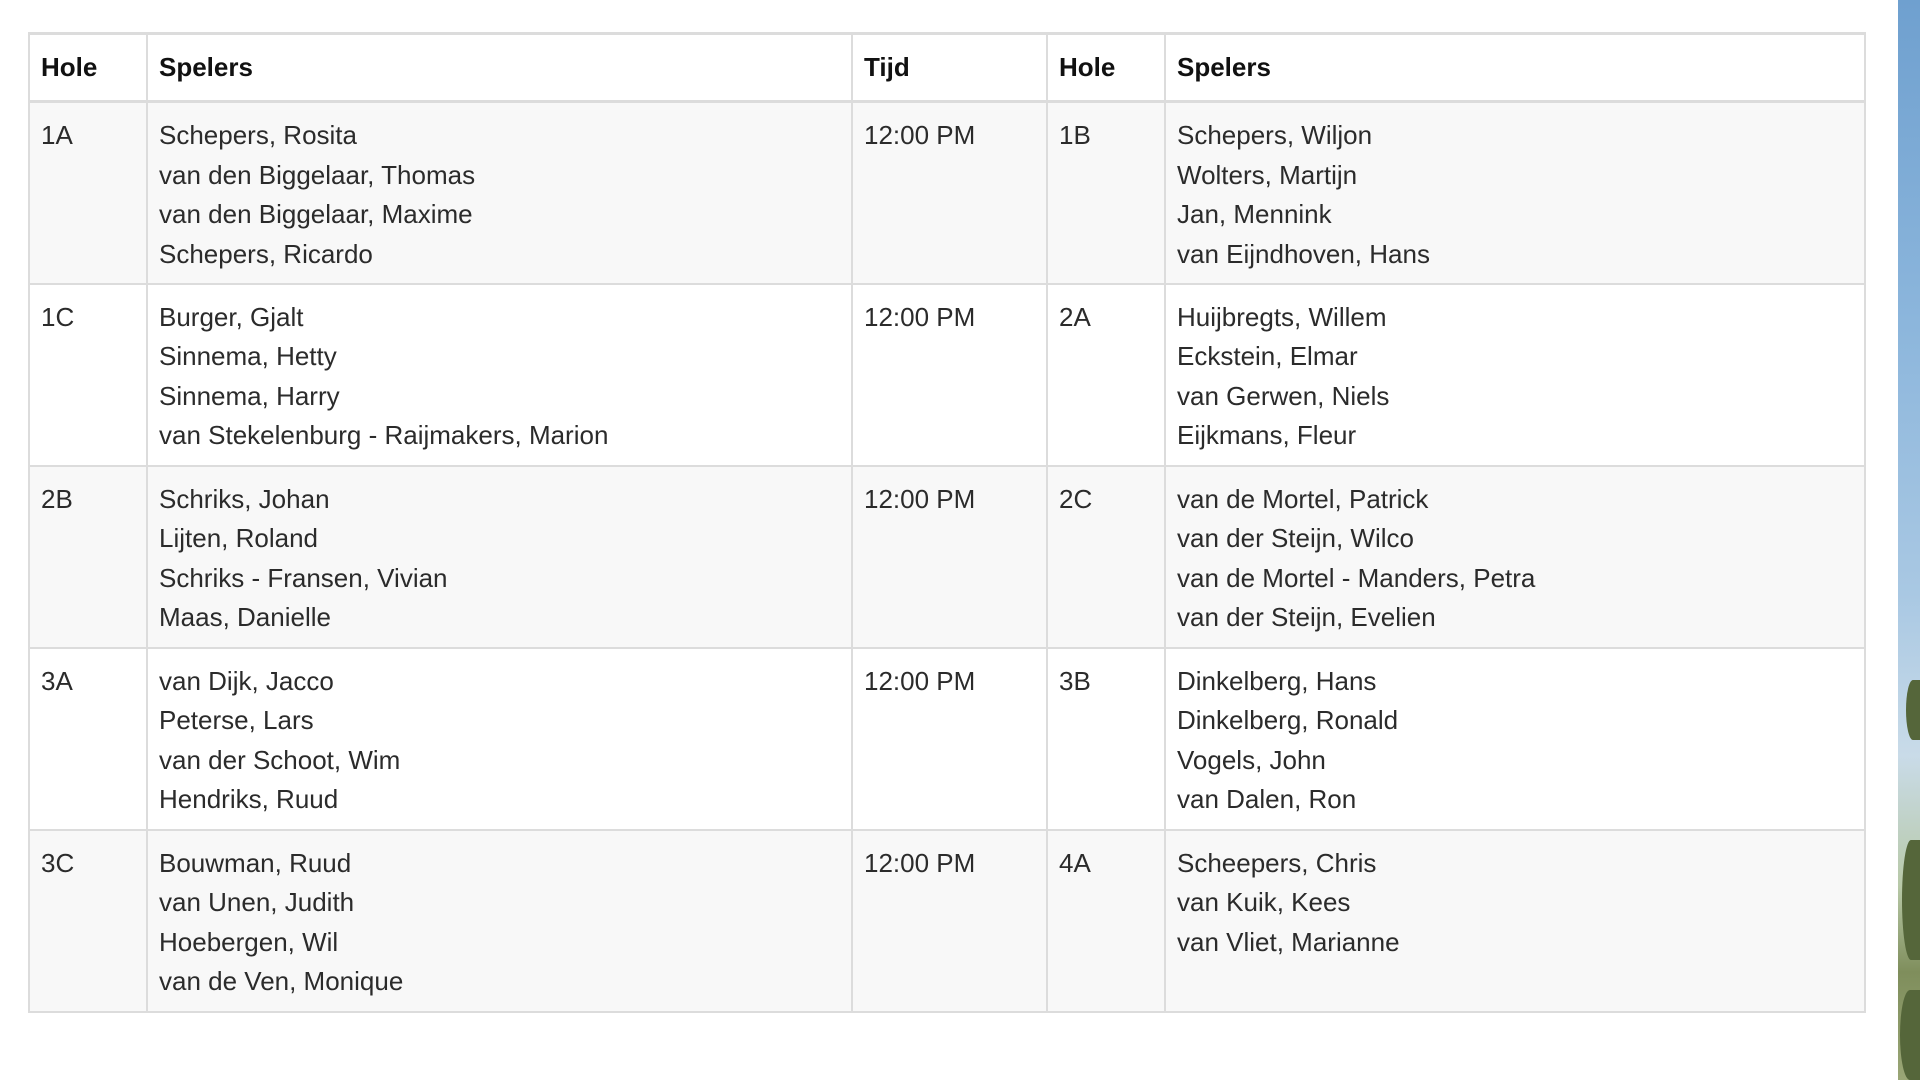  Describe the element at coordinates (1267, 174) in the screenshot. I see `player-name: Wolters, Martijn` at that location.